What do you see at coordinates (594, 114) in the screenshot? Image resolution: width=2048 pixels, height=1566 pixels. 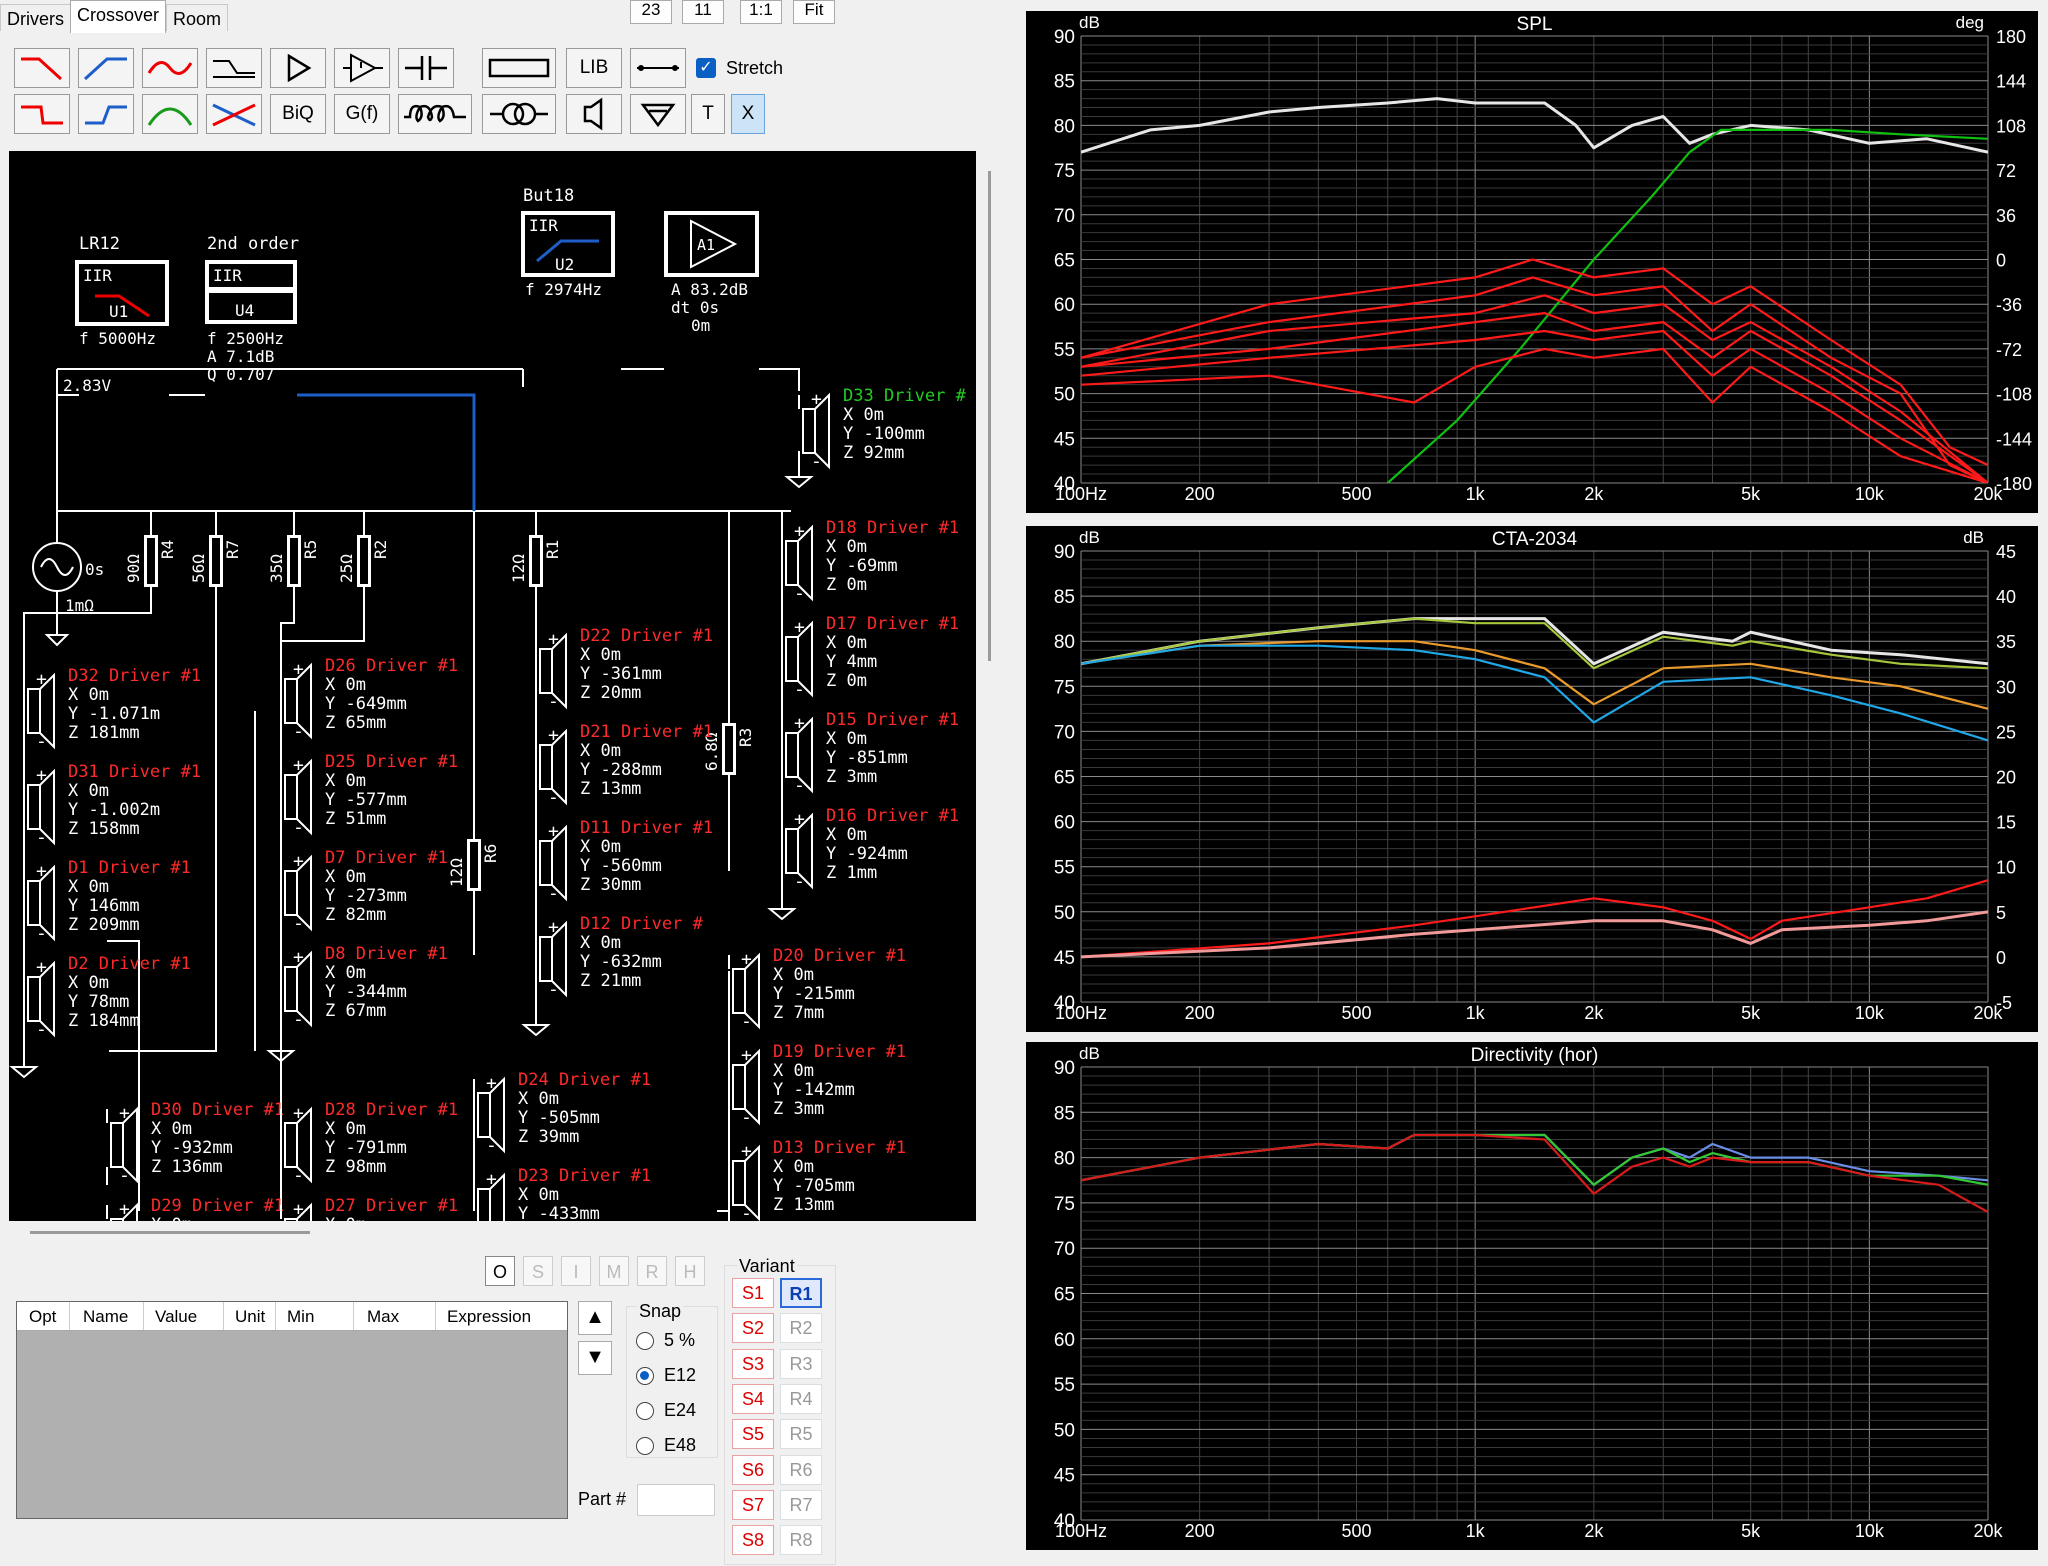 I see `speaker-button` at bounding box center [594, 114].